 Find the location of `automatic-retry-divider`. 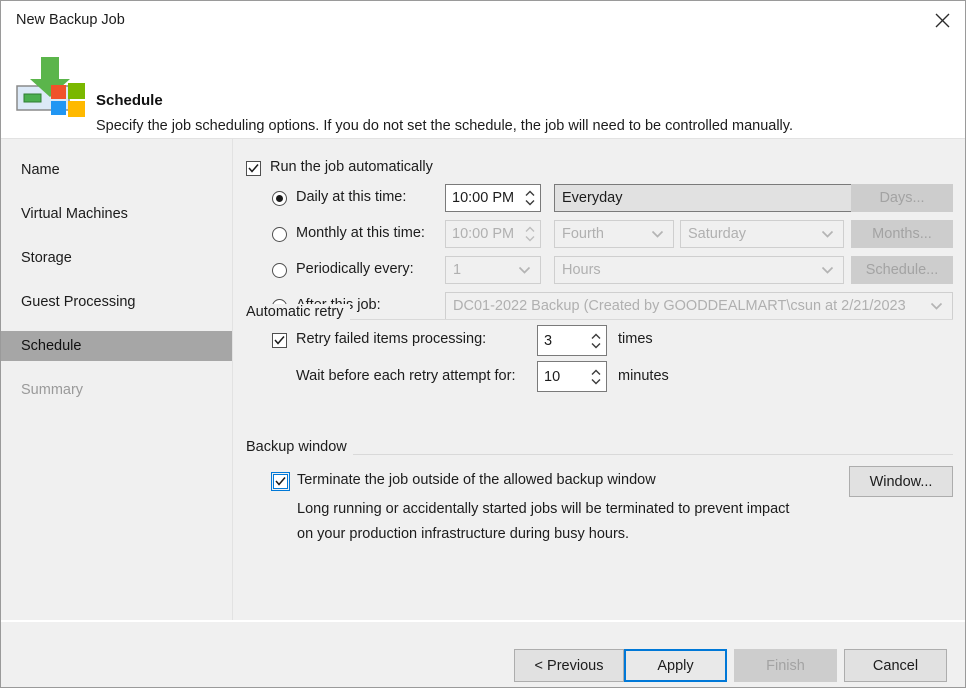

automatic-retry-divider is located at coordinates (599, 319).